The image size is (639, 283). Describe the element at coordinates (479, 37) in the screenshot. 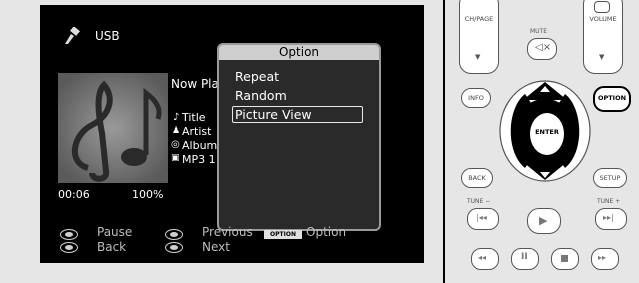

I see `ch-page-button: CH/PAGE ▼` at that location.